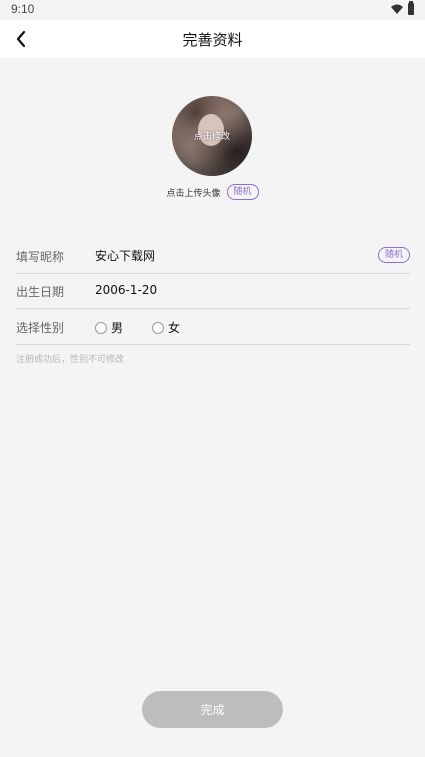 This screenshot has height=757, width=425. What do you see at coordinates (212, 10) in the screenshot?
I see `status-bar: 9:10` at bounding box center [212, 10].